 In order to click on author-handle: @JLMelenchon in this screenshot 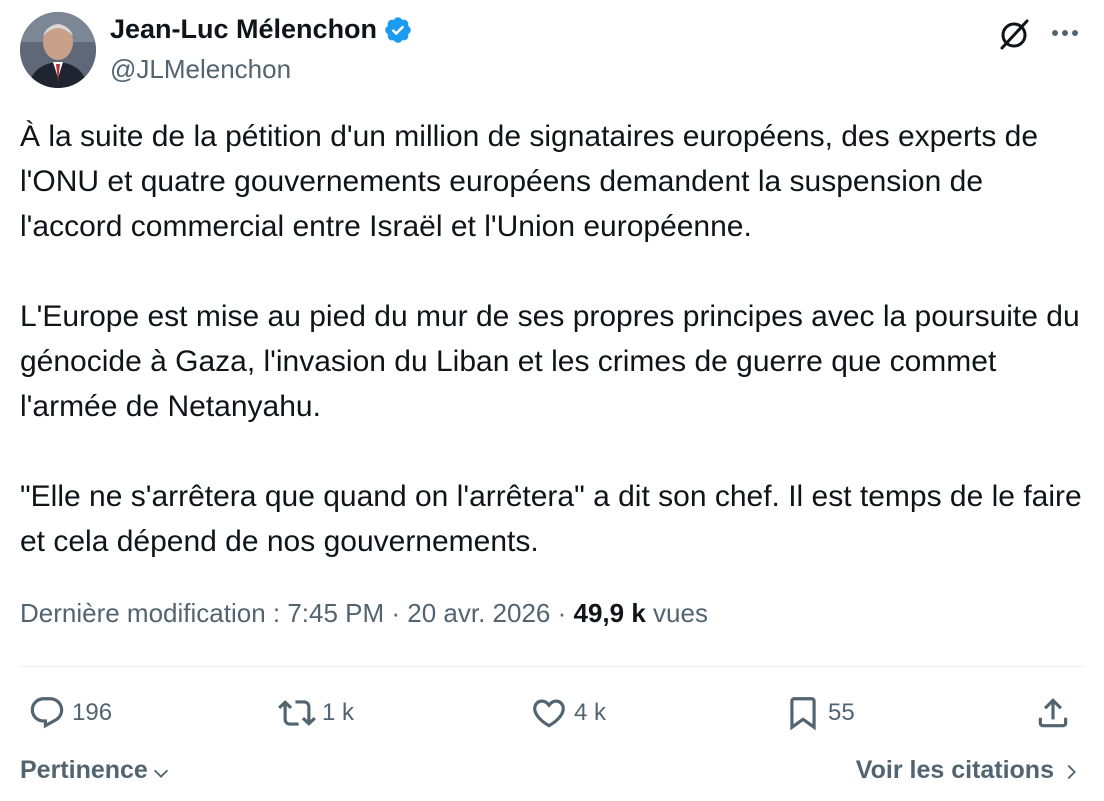, I will do `click(200, 69)`.